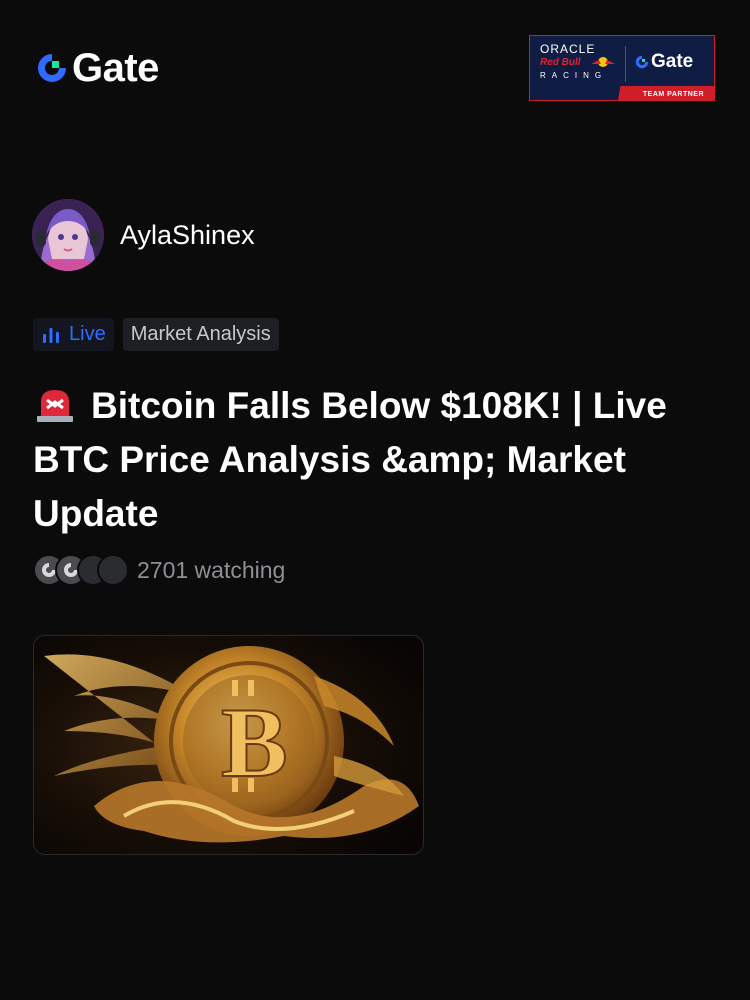 The height and width of the screenshot is (1000, 750). I want to click on avatar-image, so click(68, 235).